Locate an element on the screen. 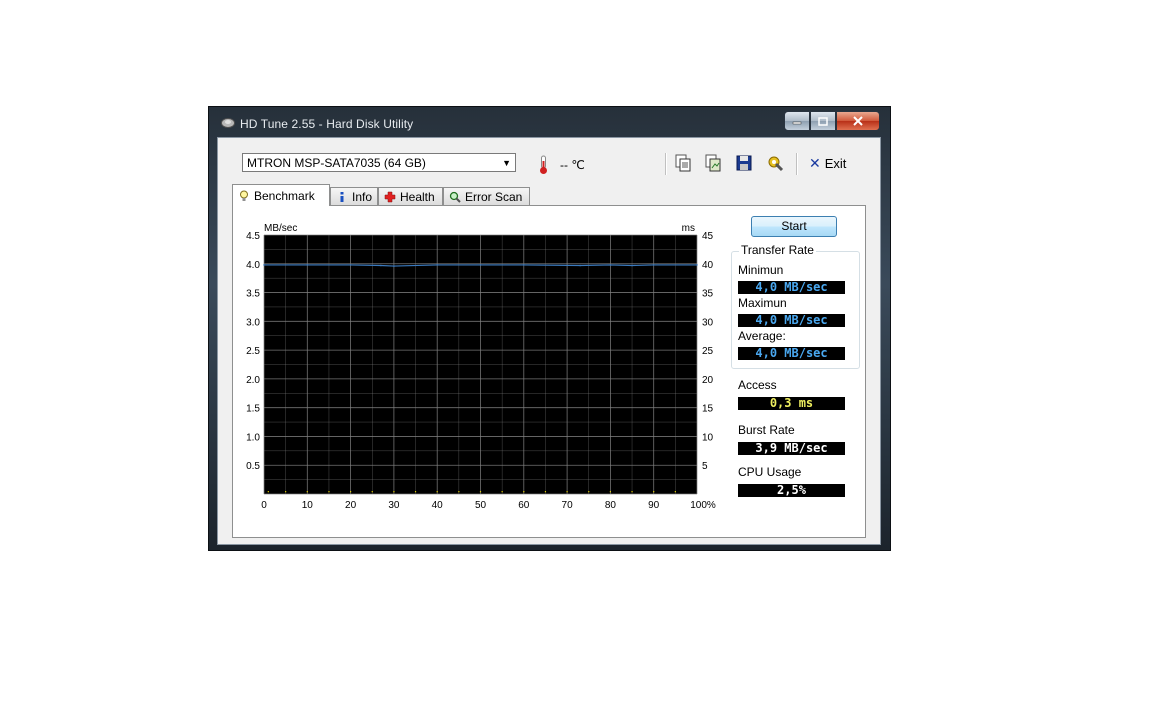  close-icon is located at coordinates (858, 121).